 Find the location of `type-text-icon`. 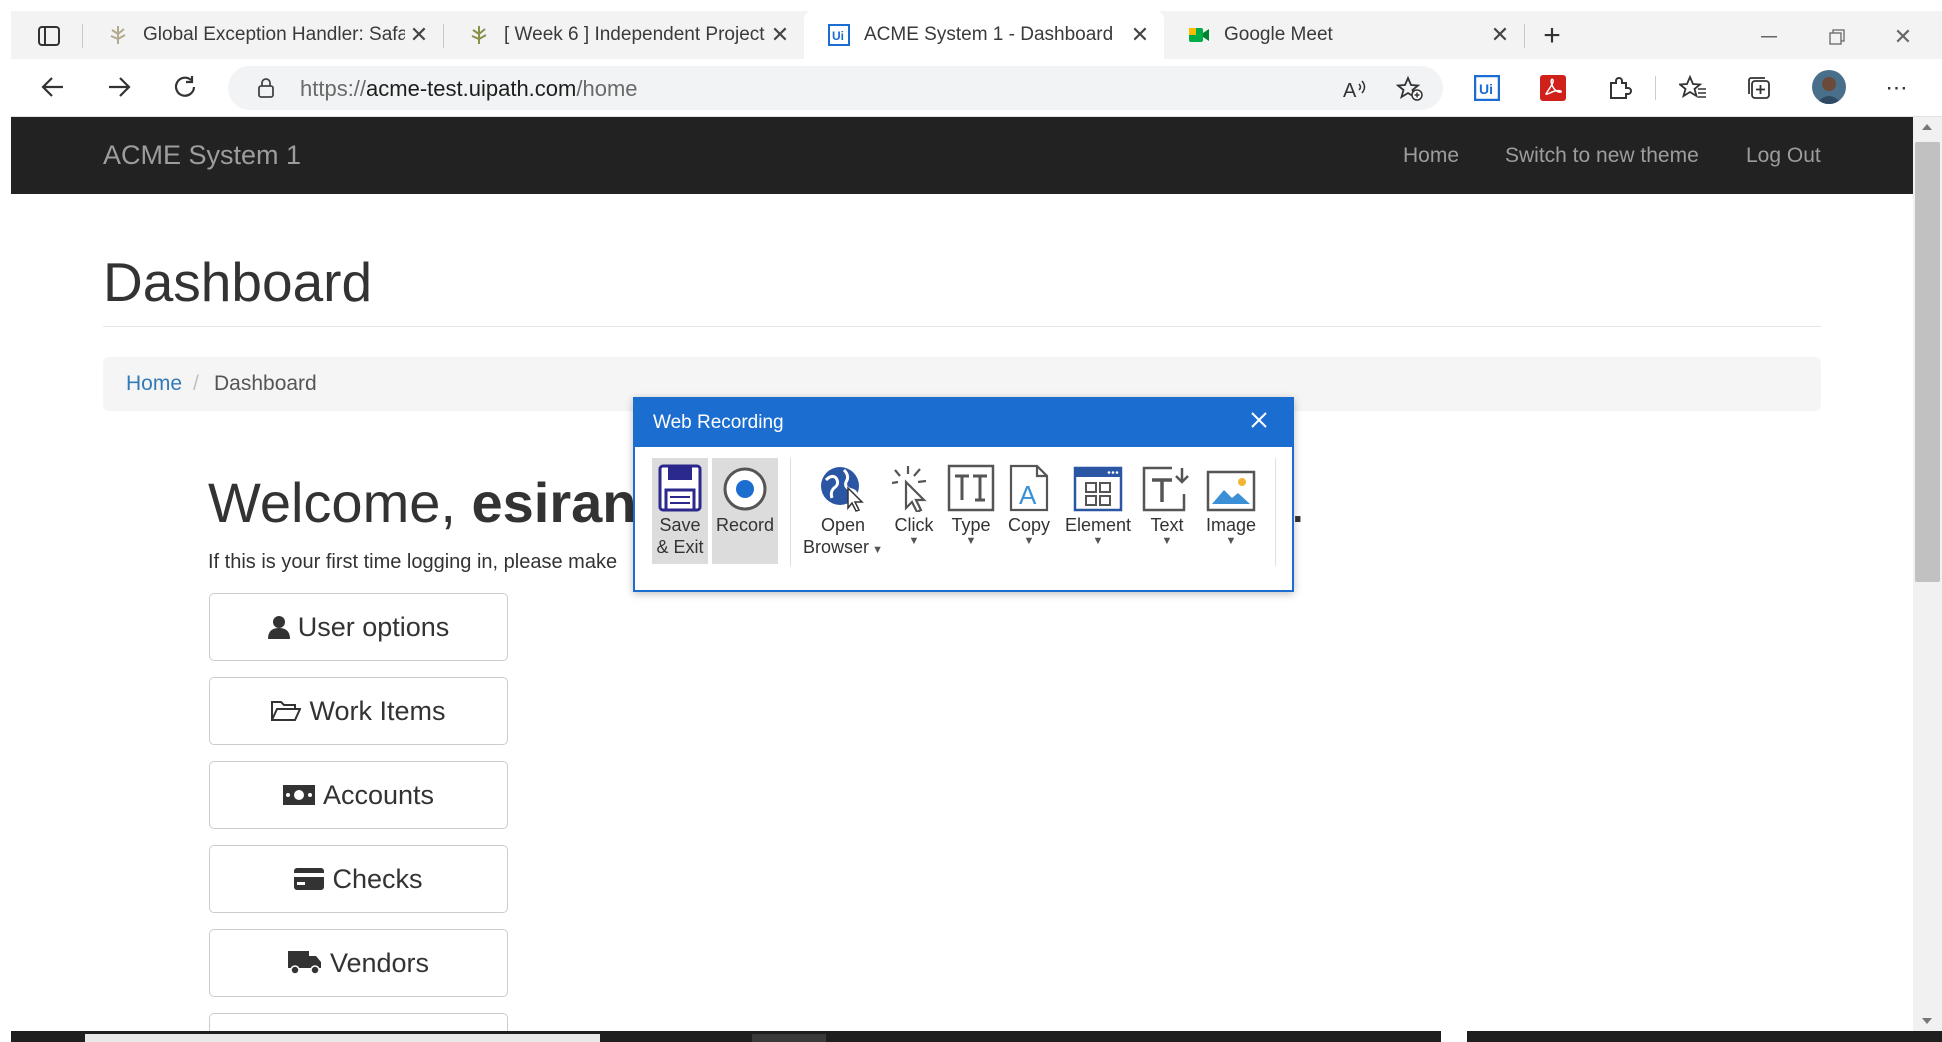

type-text-icon is located at coordinates (971, 485).